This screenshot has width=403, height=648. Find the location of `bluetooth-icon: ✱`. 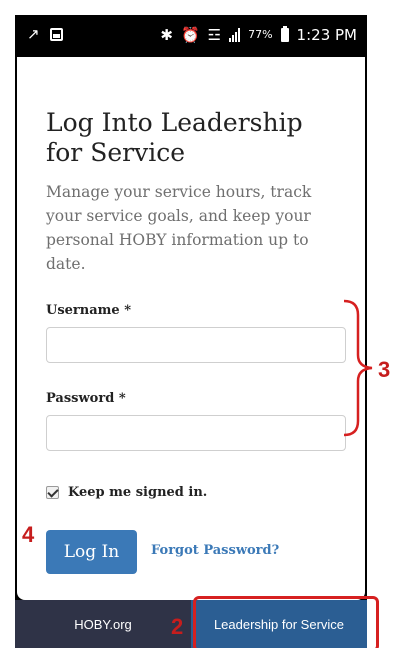

bluetooth-icon: ✱ is located at coordinates (166, 35).